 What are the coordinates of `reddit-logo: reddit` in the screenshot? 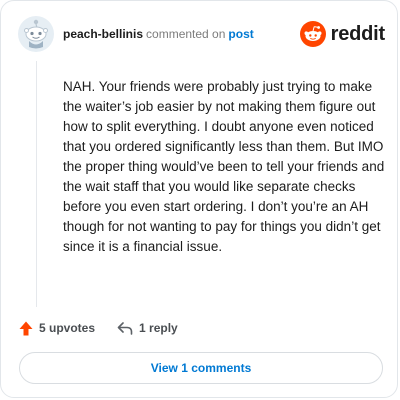 It's located at (342, 34).